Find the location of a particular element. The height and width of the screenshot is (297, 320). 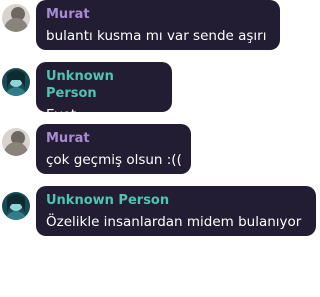

message-text: bulantı kusma mı var sende aşırı is located at coordinates (156, 36).